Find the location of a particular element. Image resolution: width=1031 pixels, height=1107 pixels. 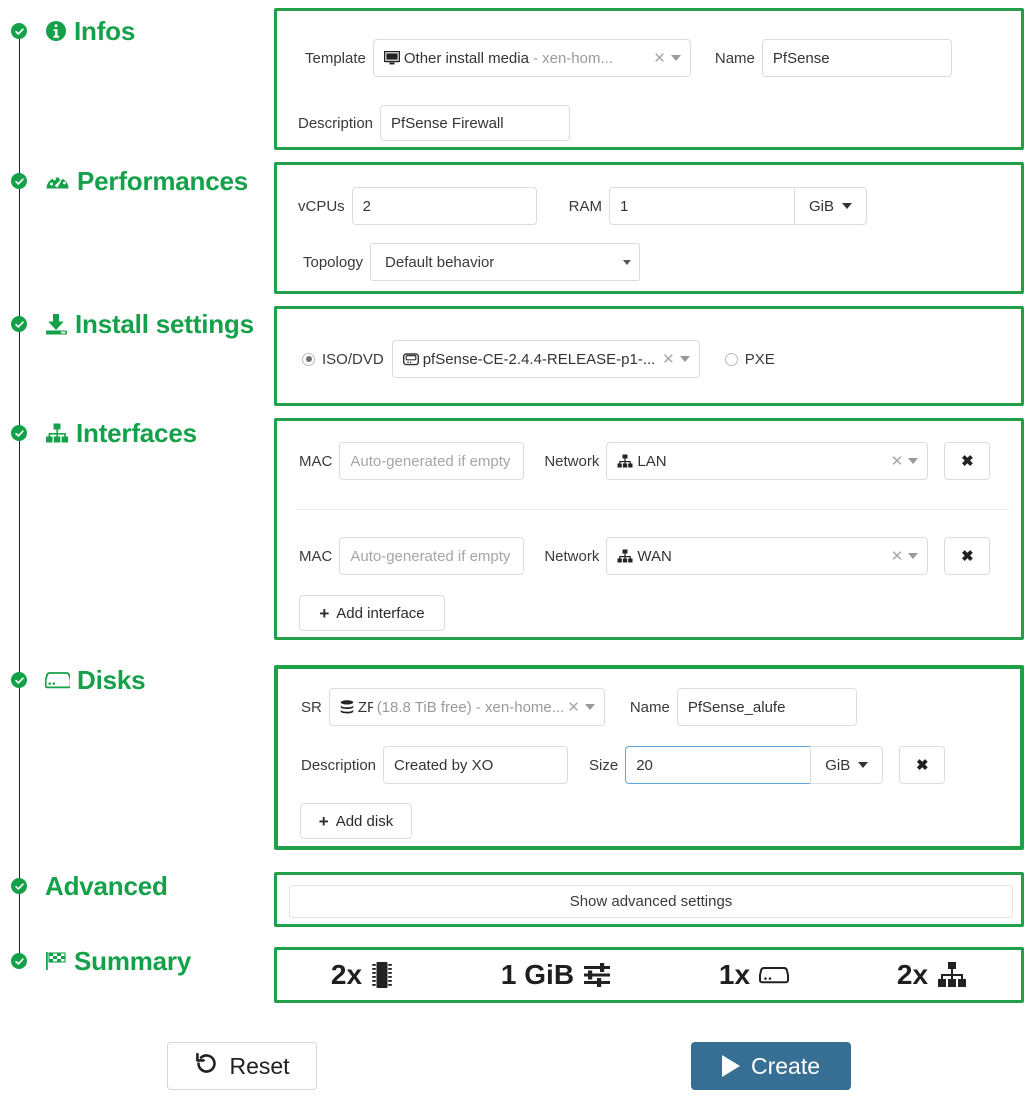

radio-selected-icon is located at coordinates (308, 359).